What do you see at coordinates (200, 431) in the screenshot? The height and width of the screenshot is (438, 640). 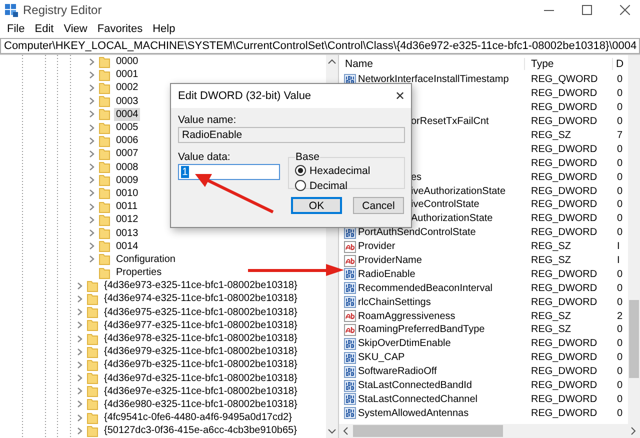 I see `tree-item: {50127dc3-0f36-415e-a6cc-4cb3be910b65}` at bounding box center [200, 431].